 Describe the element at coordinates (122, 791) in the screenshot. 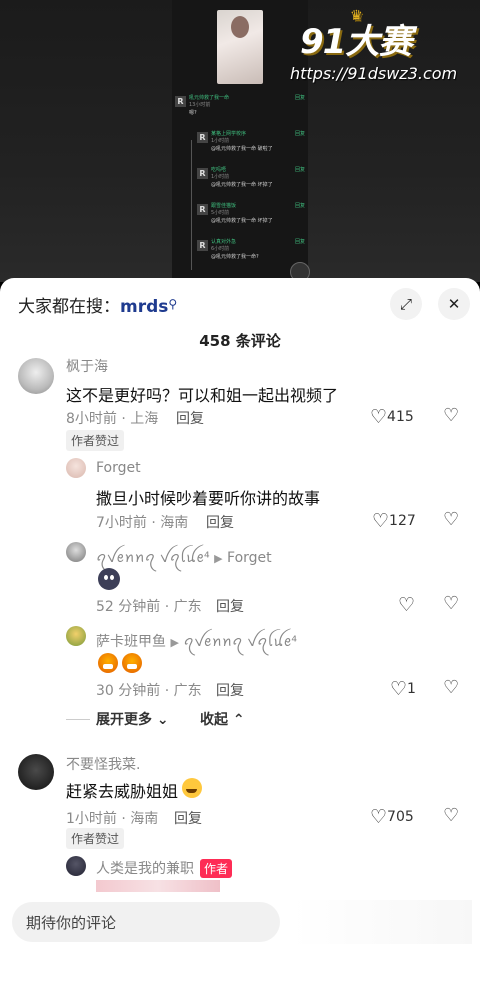

I see `comment-text: 赶紧去威胁姐姐` at that location.